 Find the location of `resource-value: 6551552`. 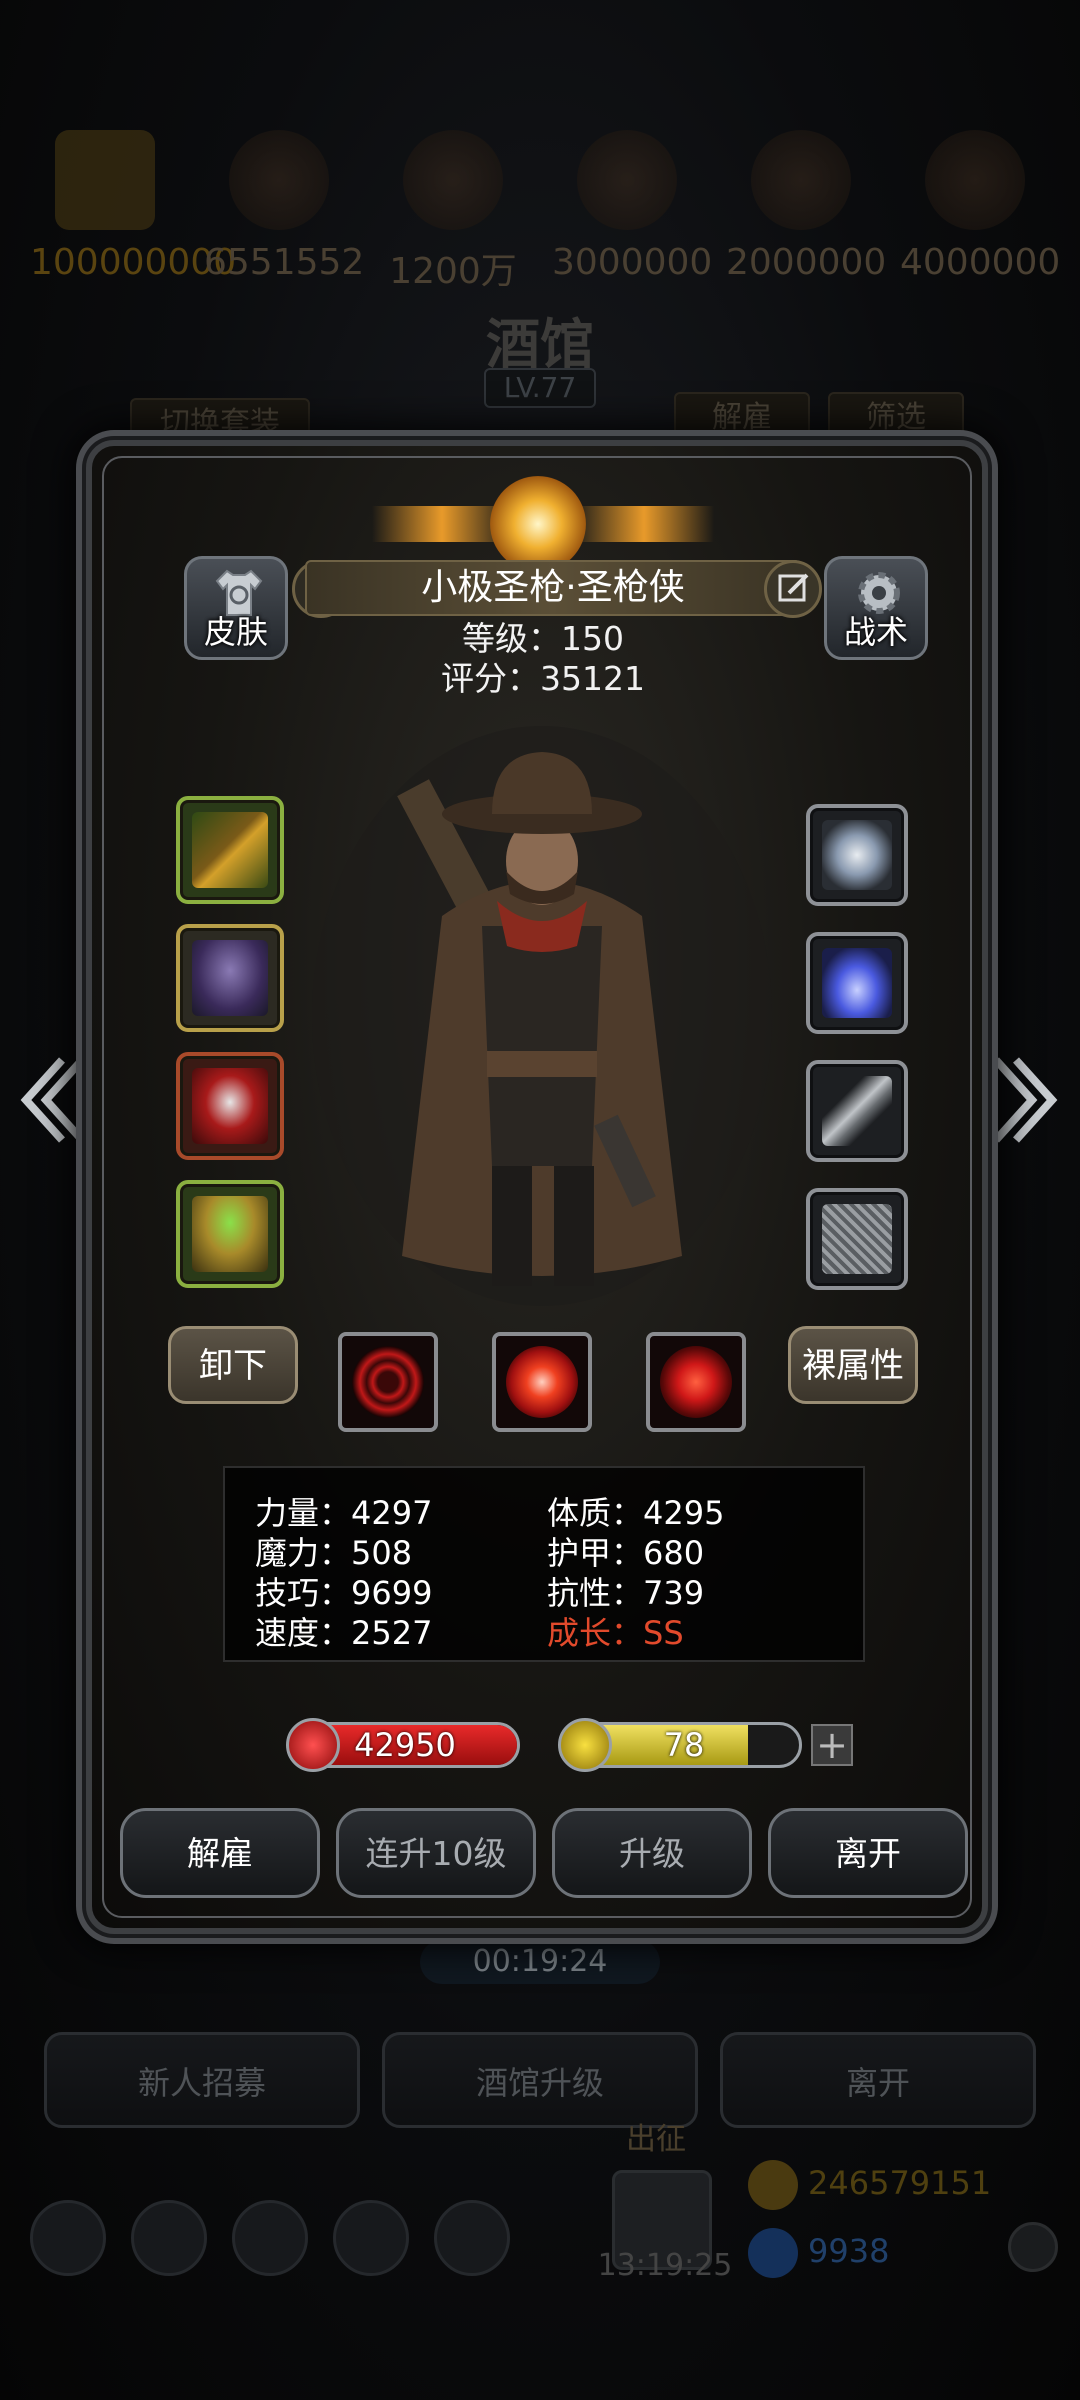

resource-value: 6551552 is located at coordinates (284, 262).